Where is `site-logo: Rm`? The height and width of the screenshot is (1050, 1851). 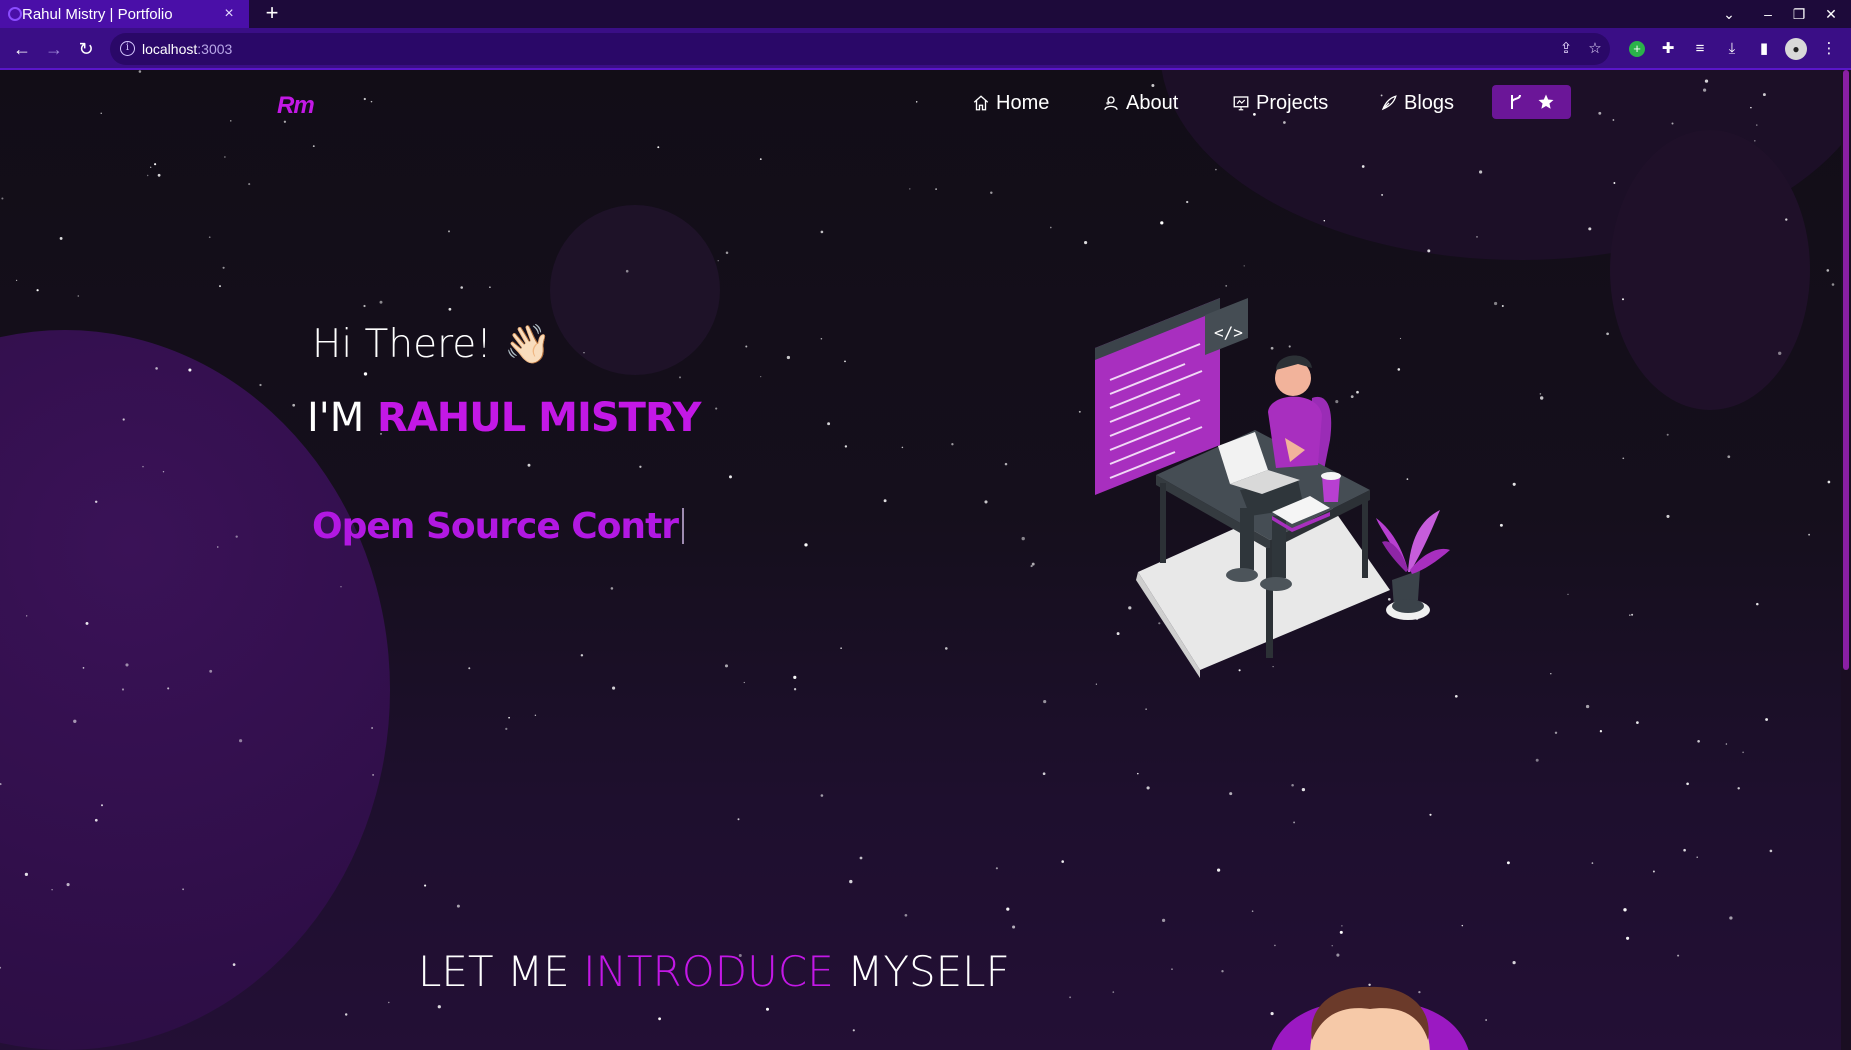 site-logo: Rm is located at coordinates (296, 106).